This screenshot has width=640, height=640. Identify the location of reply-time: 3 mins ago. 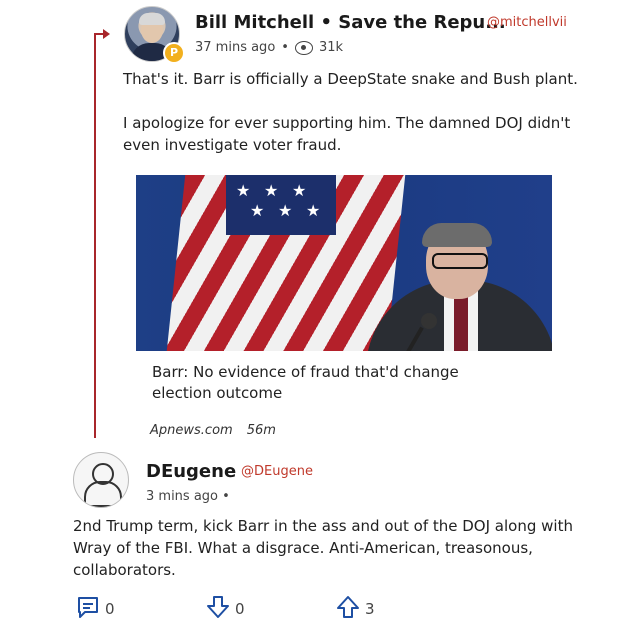
(182, 496).